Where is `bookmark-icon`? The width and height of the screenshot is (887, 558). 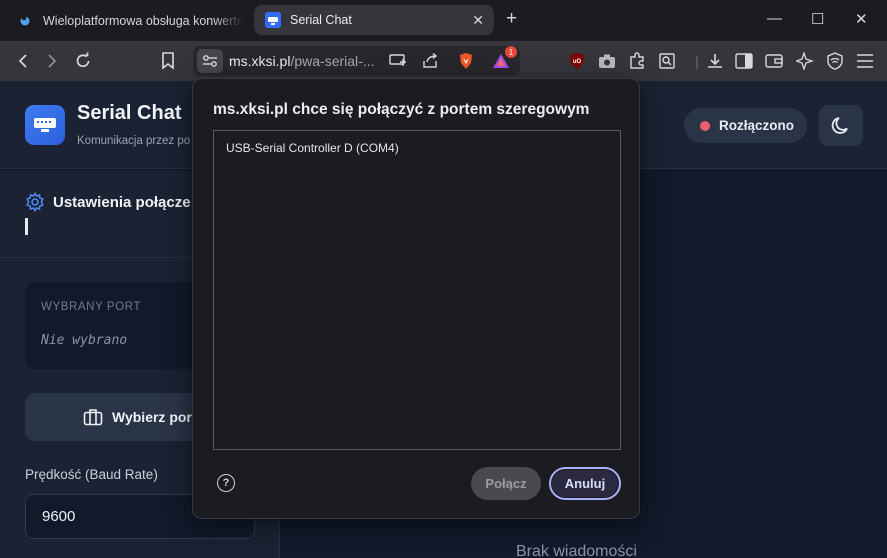 bookmark-icon is located at coordinates (168, 61).